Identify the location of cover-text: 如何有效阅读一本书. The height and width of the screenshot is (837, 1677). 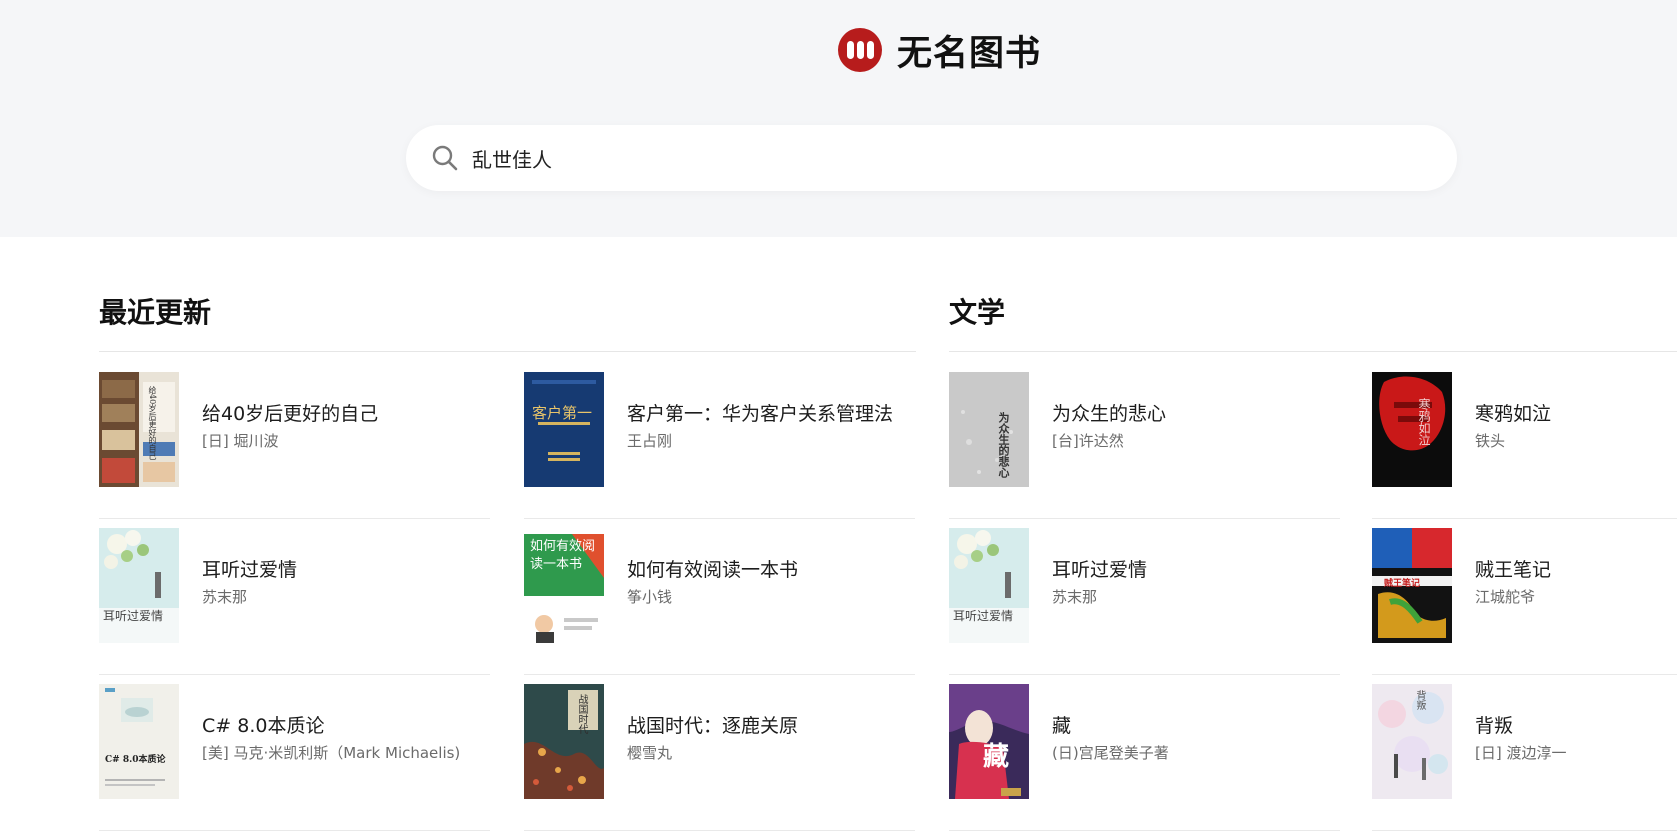
(563, 555).